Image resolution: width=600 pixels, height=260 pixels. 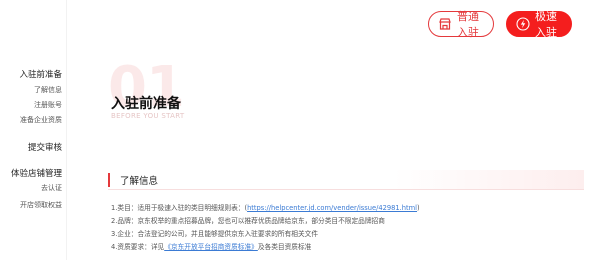 What do you see at coordinates (40, 74) in the screenshot?
I see `sidebar-group-prepare: 入驻前准备` at bounding box center [40, 74].